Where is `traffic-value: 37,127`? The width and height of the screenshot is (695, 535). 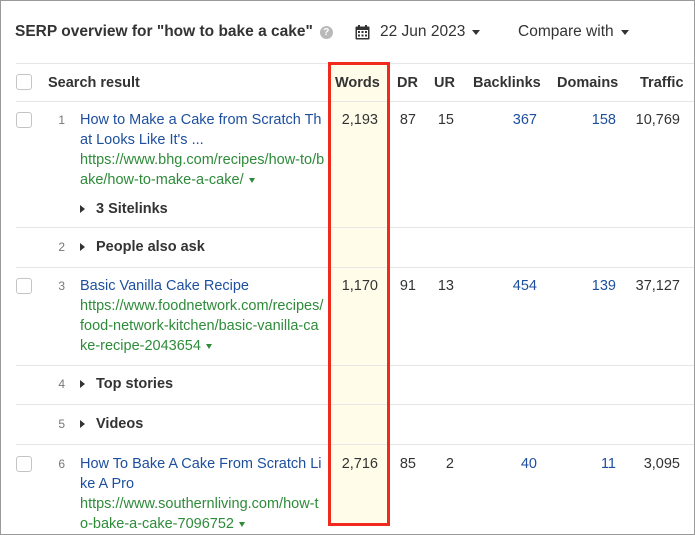 traffic-value: 37,127 is located at coordinates (657, 286).